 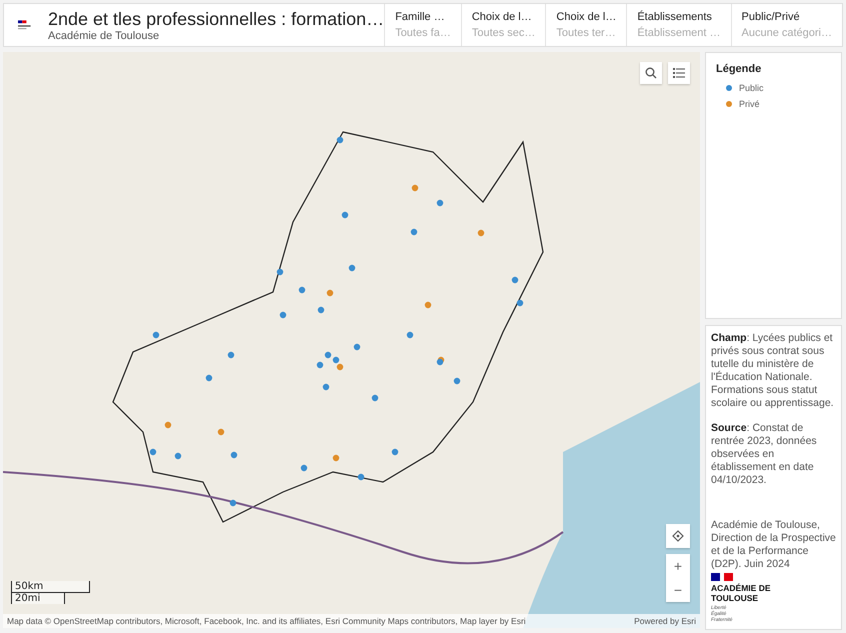 I want to click on attribution-text: Map data © OpenStreetMap contributors, Microsoft, Facebook, Inc. and its affiliates, Esri Community Maps contributors, Map layer by Esri, so click(x=266, y=621).